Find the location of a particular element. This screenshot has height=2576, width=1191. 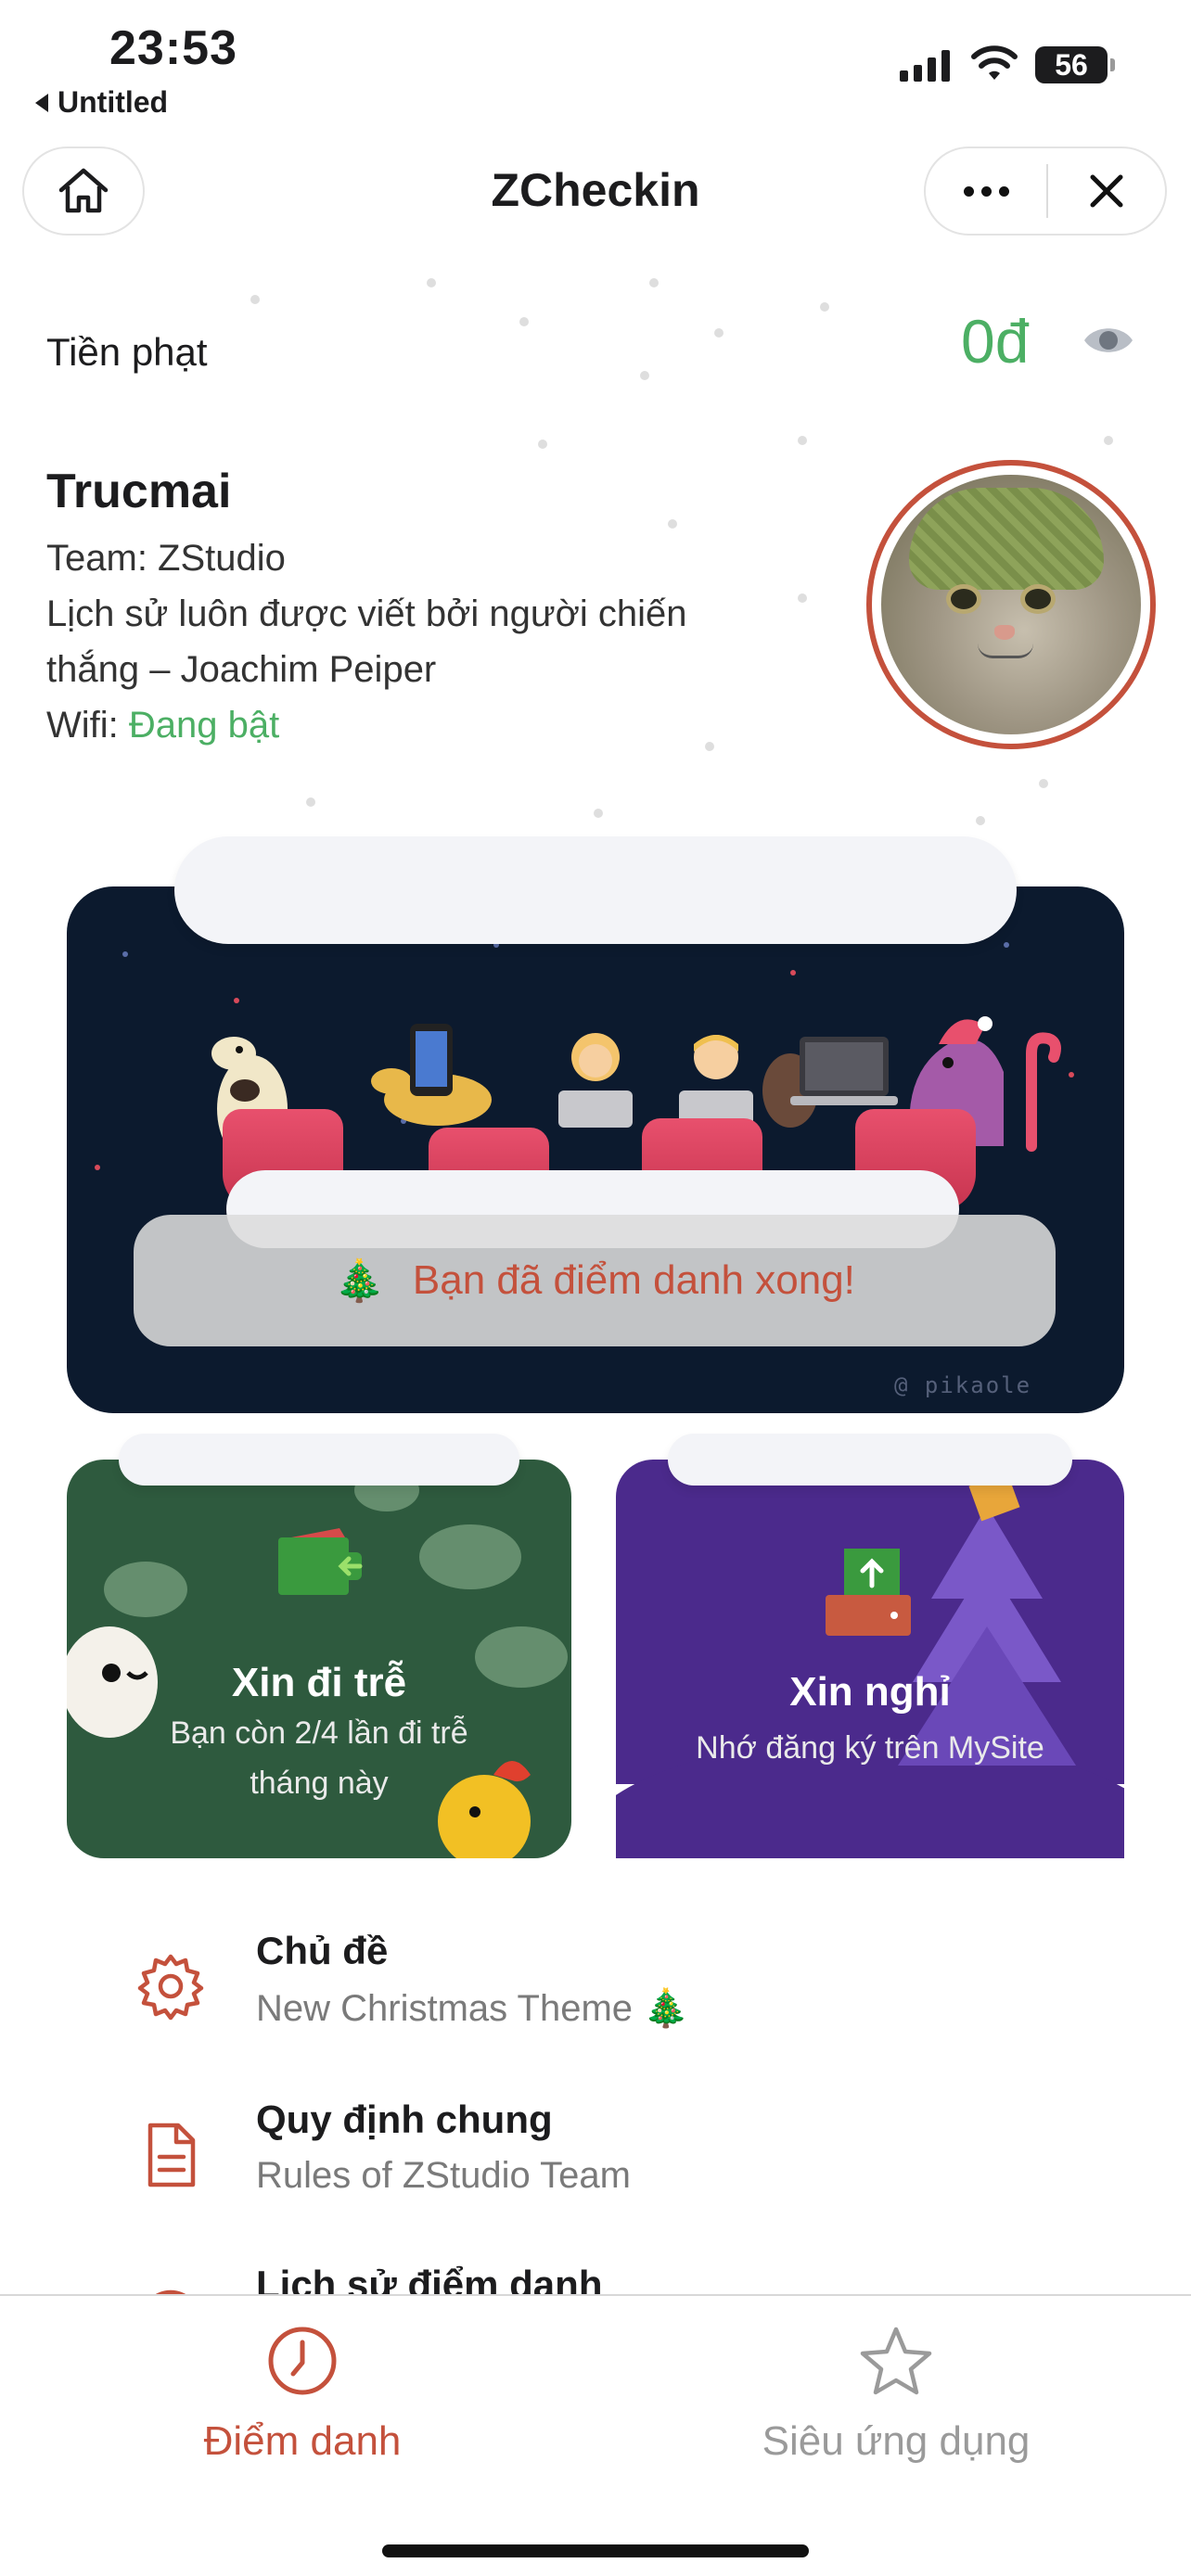

back-app-label: Untitled is located at coordinates (113, 102).